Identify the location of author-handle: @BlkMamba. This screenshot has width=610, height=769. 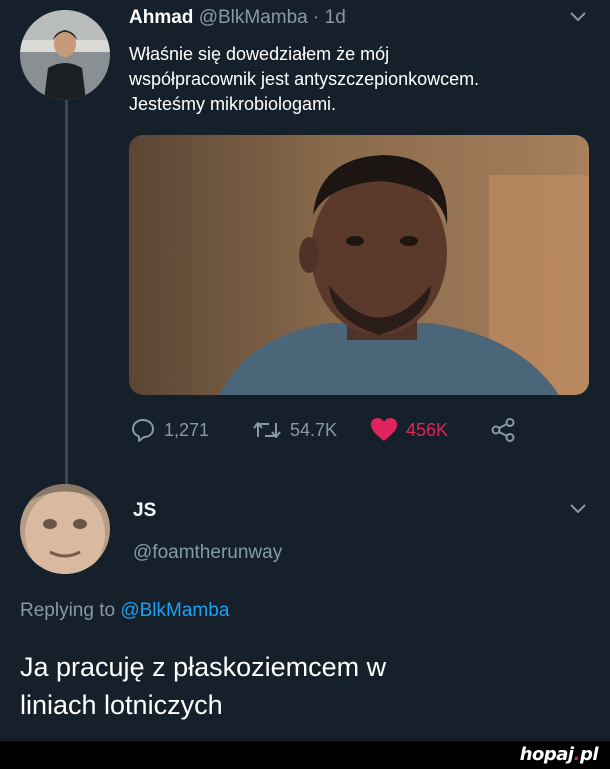
(253, 17).